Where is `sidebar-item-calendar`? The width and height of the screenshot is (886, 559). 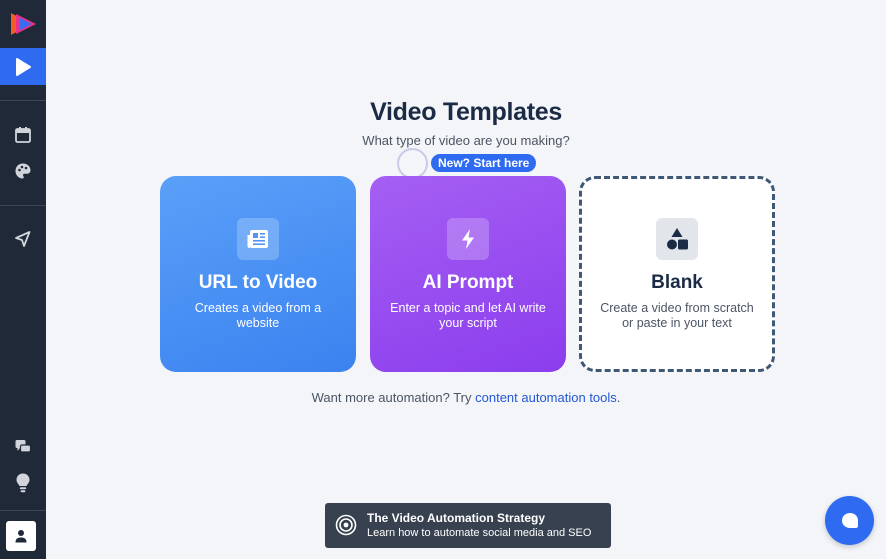
sidebar-item-calendar is located at coordinates (23, 135).